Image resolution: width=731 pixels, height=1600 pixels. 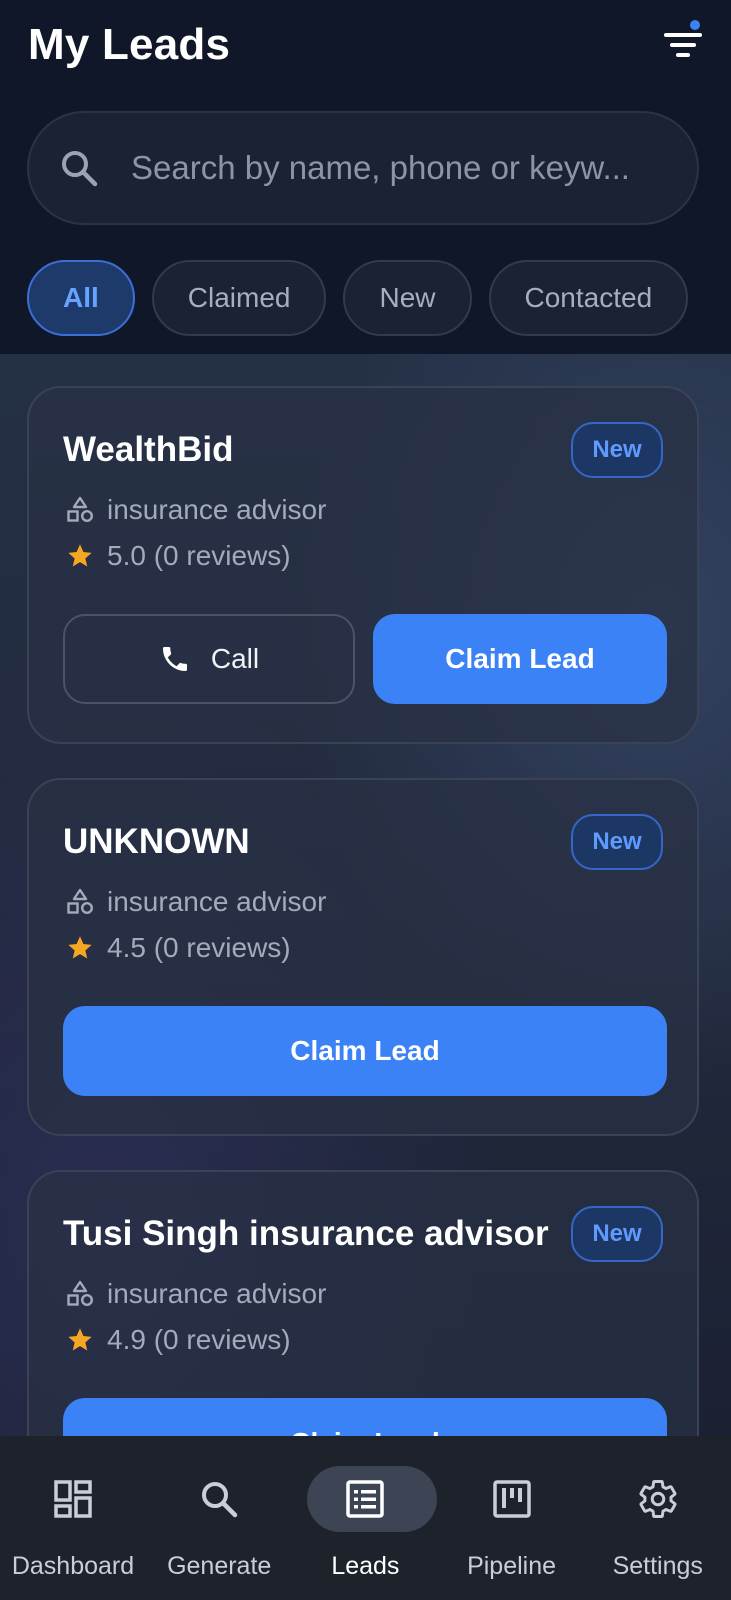 I want to click on nav-pipeline: Pipeline, so click(x=512, y=1518).